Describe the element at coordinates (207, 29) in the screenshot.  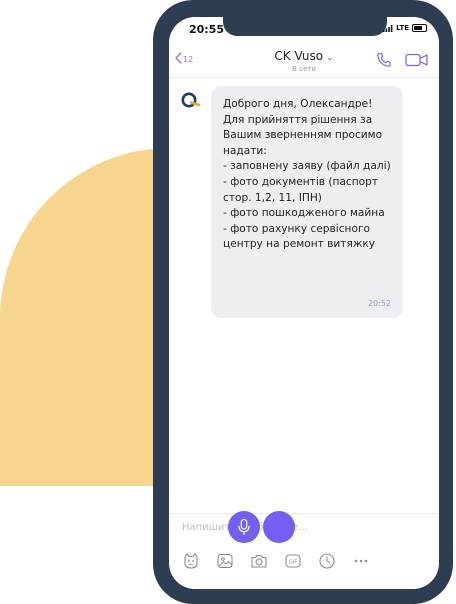
I see `status-time: 20:55` at that location.